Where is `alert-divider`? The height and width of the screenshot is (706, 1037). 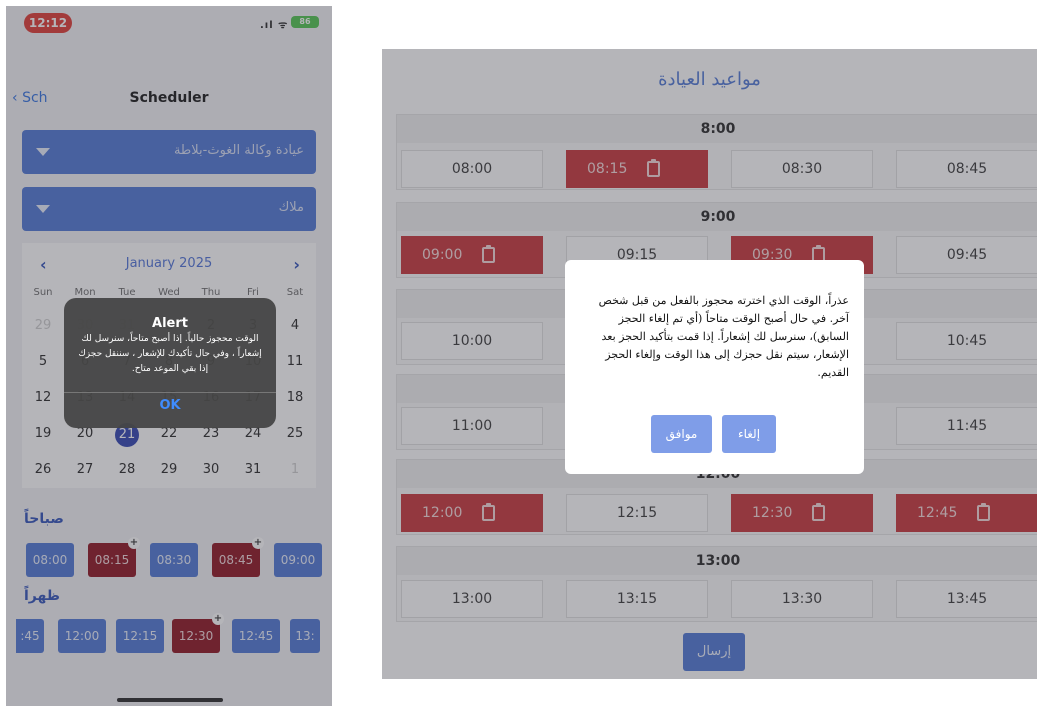 alert-divider is located at coordinates (170, 392).